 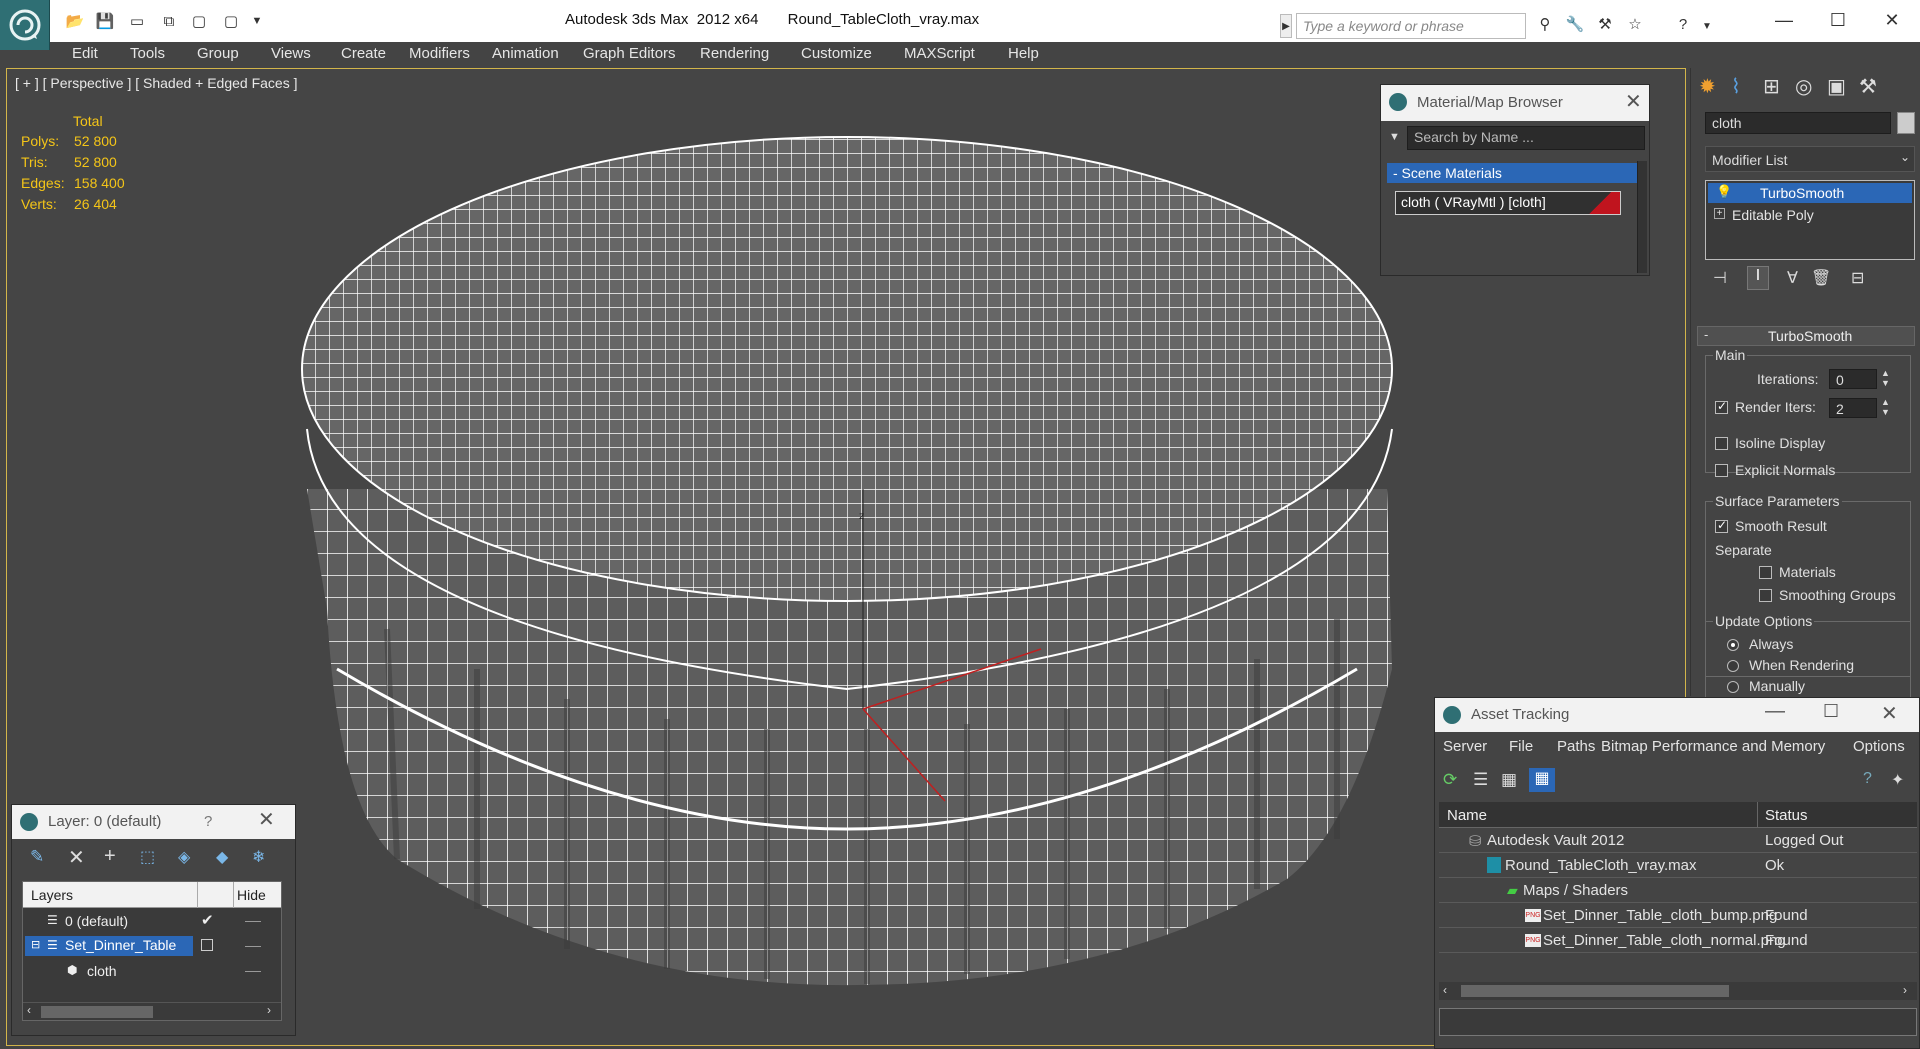 I want to click on lightbulb-icon: 💡, so click(x=1724, y=192).